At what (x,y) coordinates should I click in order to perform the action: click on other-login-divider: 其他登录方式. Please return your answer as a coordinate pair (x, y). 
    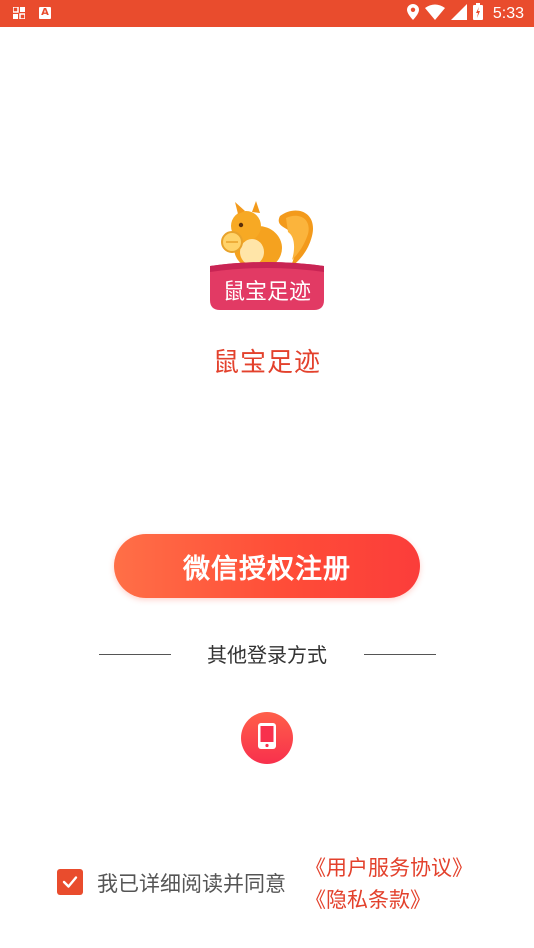
    Looking at the image, I should click on (267, 655).